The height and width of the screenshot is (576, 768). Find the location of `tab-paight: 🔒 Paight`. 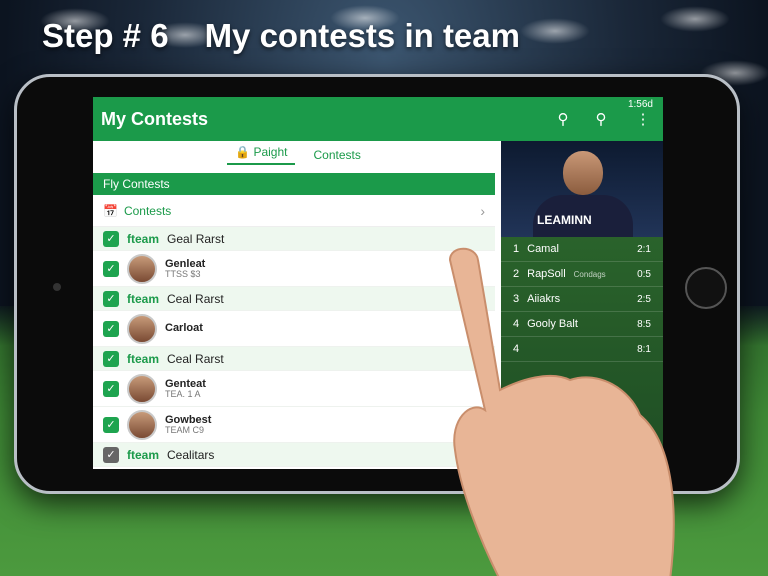

tab-paight: 🔒 Paight is located at coordinates (261, 155).